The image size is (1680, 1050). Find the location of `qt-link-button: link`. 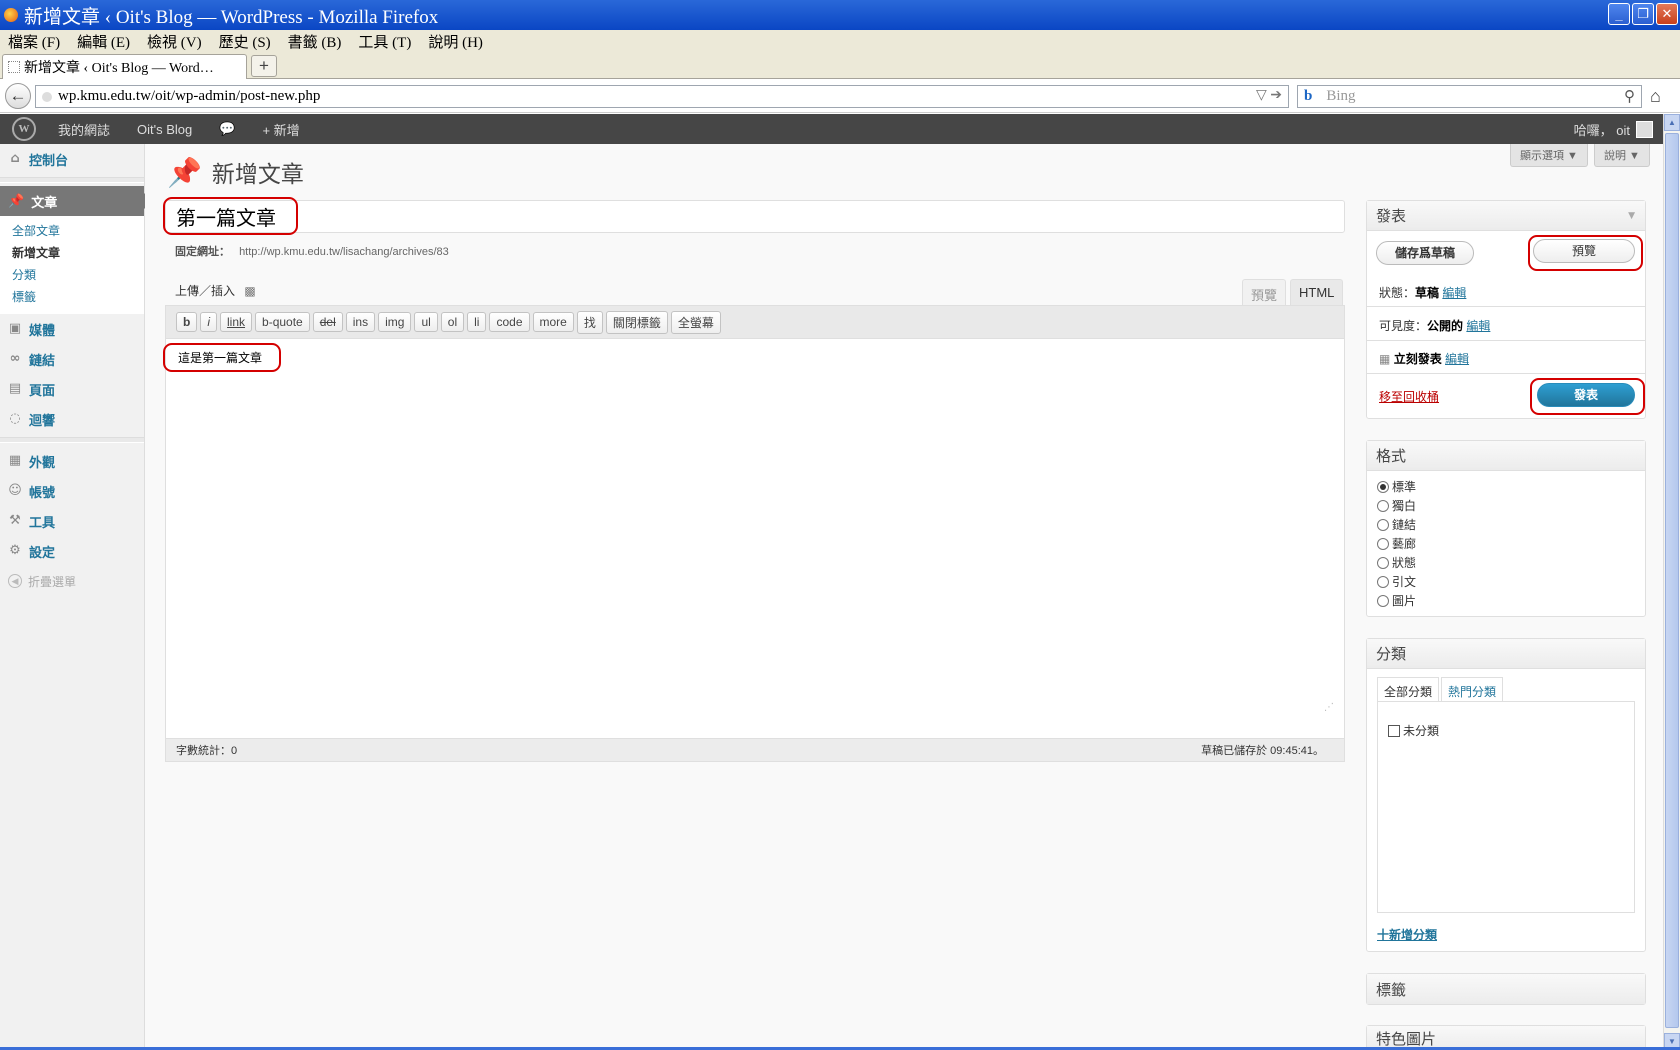

qt-link-button: link is located at coordinates (236, 322).